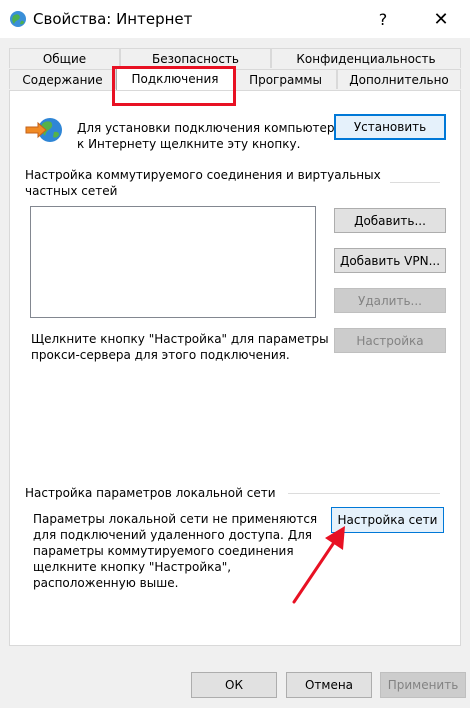  Describe the element at coordinates (113, 19) in the screenshot. I see `window-title: Свойства: Интернет` at that location.